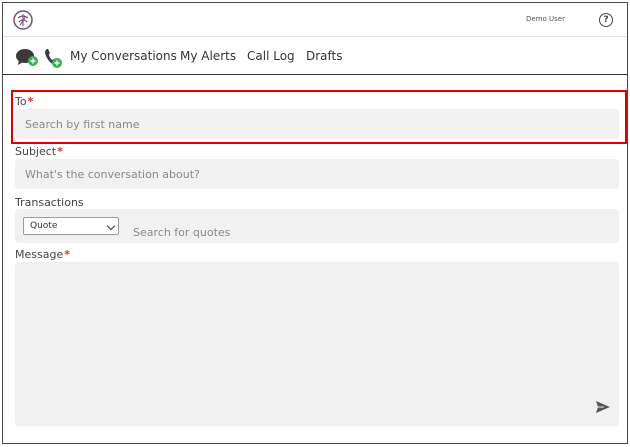 The image size is (630, 447). What do you see at coordinates (111, 226) in the screenshot?
I see `chevron-down-icon` at bounding box center [111, 226].